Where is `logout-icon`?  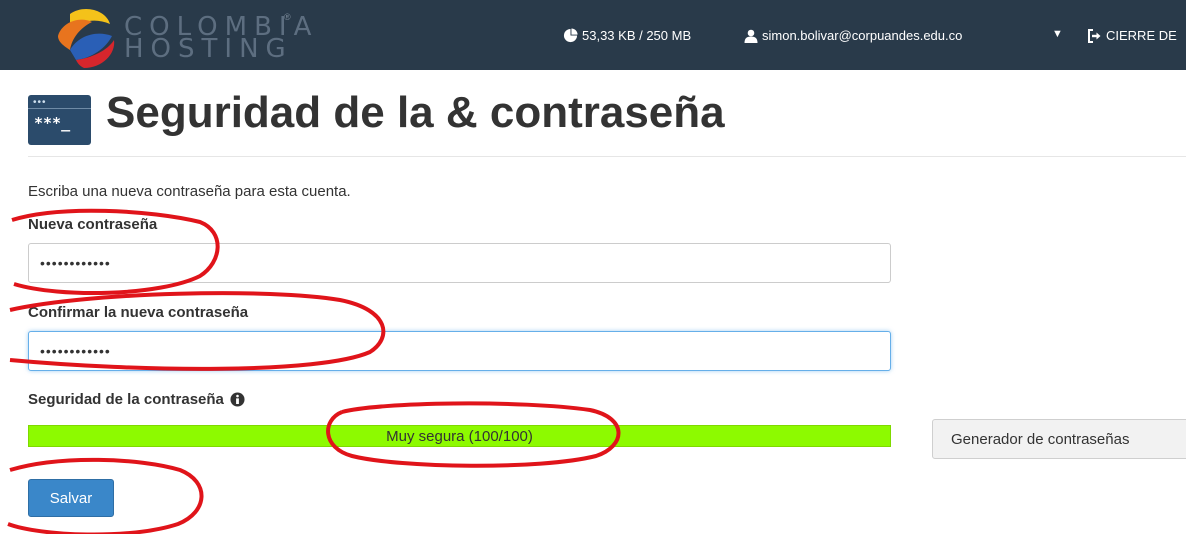
logout-icon is located at coordinates (1094, 35).